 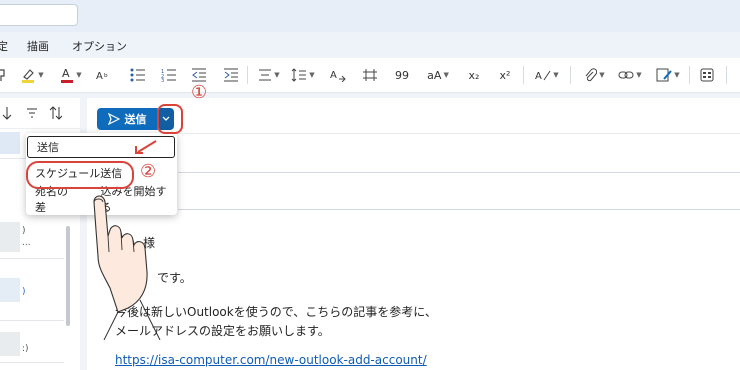 I want to click on annotation-arrow, so click(x=146, y=147).